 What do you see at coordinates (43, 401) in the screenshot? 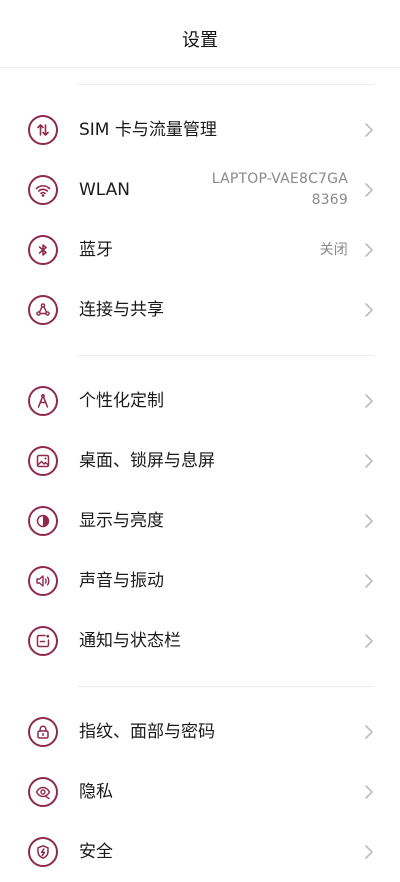
I see `personalize-icon` at bounding box center [43, 401].